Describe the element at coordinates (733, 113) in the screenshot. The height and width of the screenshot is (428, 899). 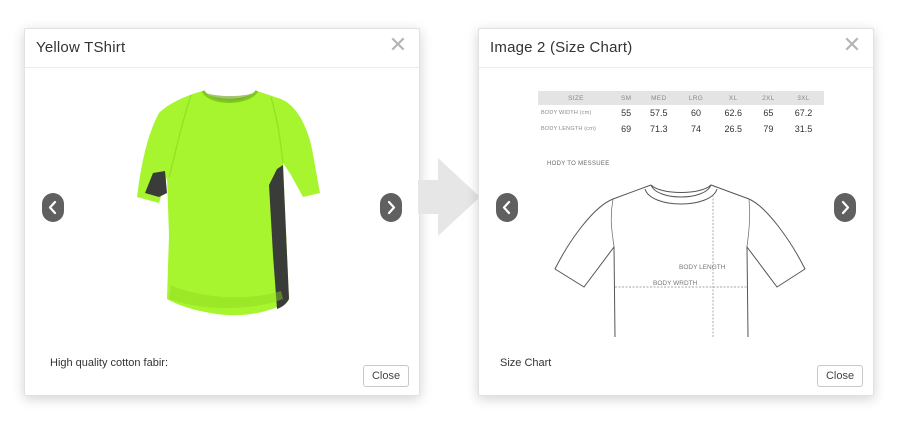
I see `table-cell: 62.6` at that location.